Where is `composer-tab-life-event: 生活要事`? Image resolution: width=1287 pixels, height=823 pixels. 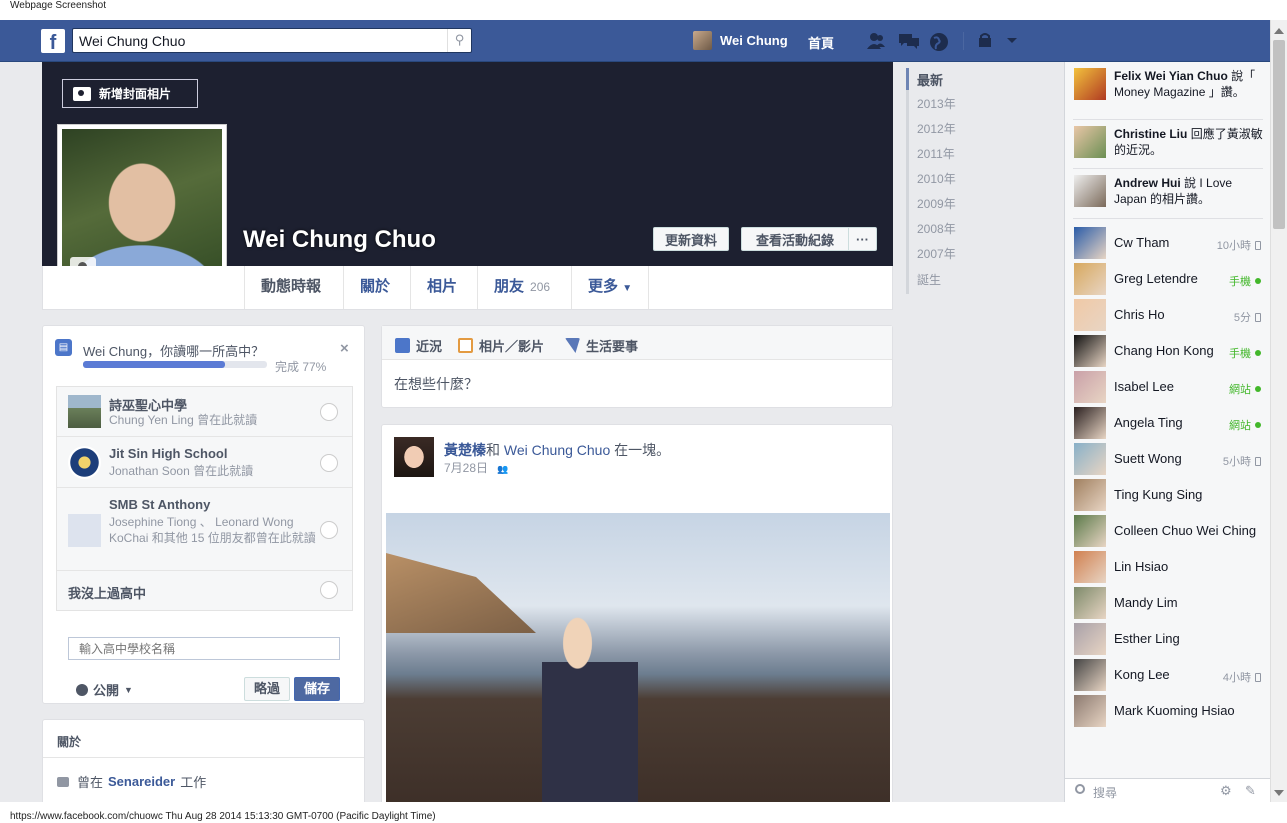 composer-tab-life-event: 生活要事 is located at coordinates (601, 345).